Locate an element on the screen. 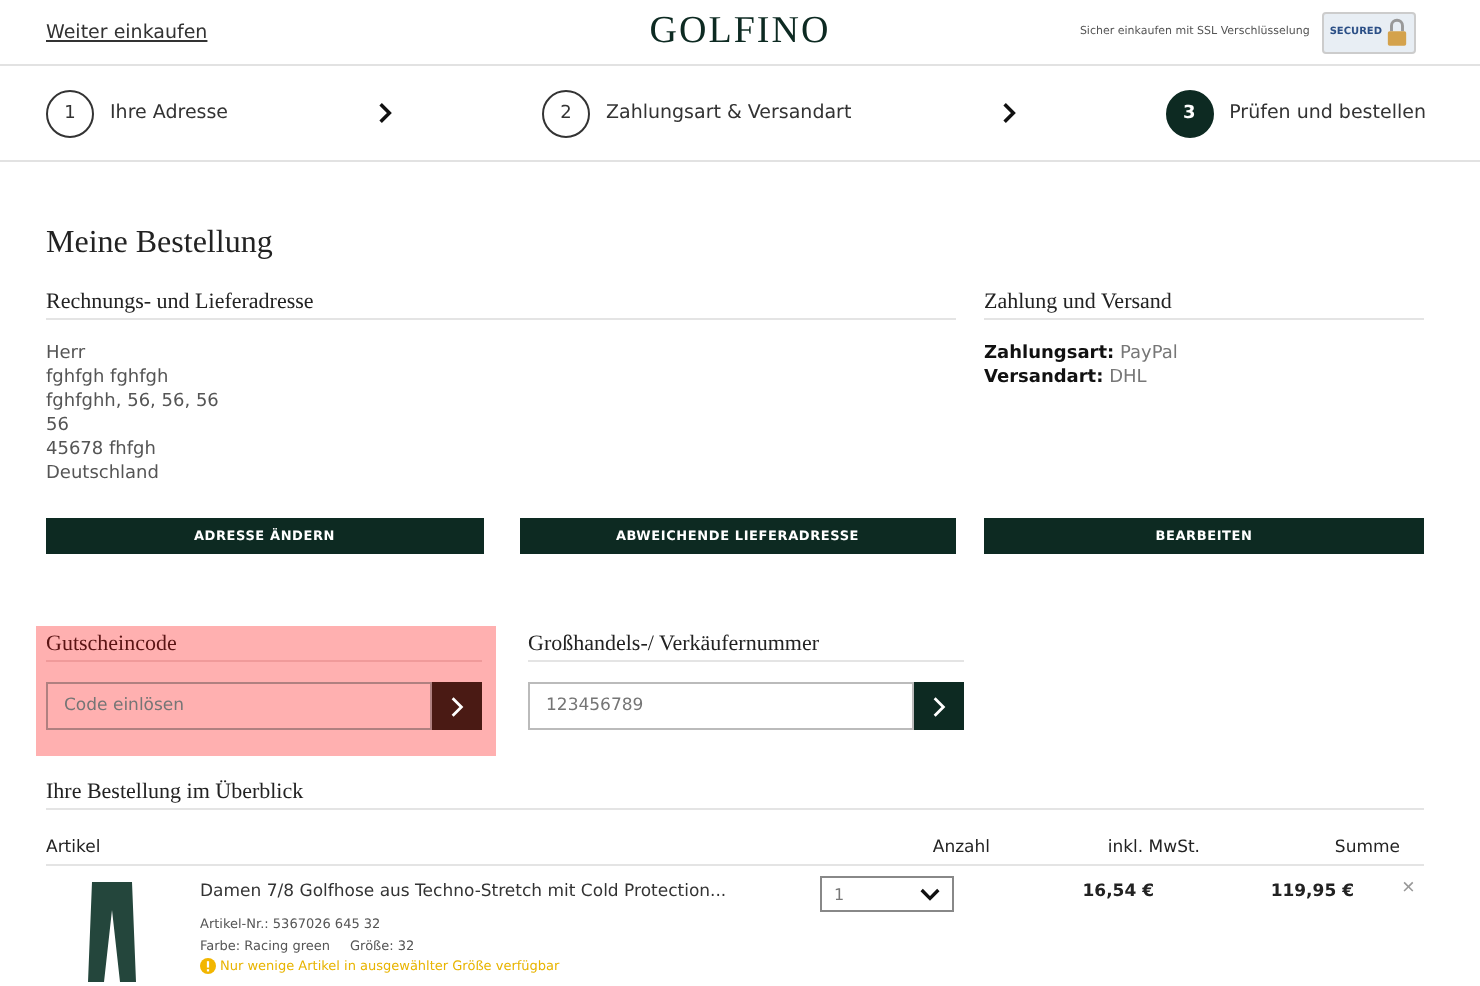 This screenshot has height=986, width=1480. page-title: Meine Bestellung is located at coordinates (160, 244).